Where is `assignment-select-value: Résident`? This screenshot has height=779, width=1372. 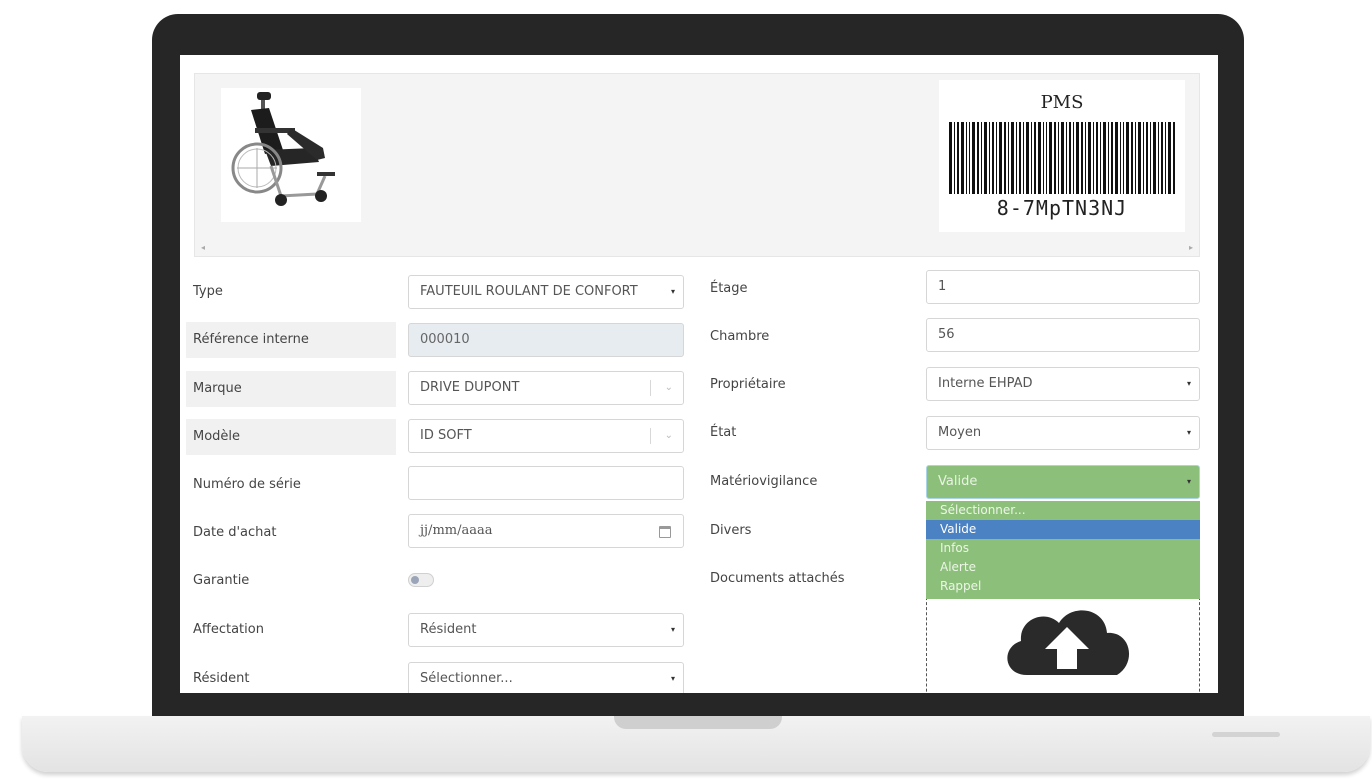
assignment-select-value: Résident is located at coordinates (448, 629).